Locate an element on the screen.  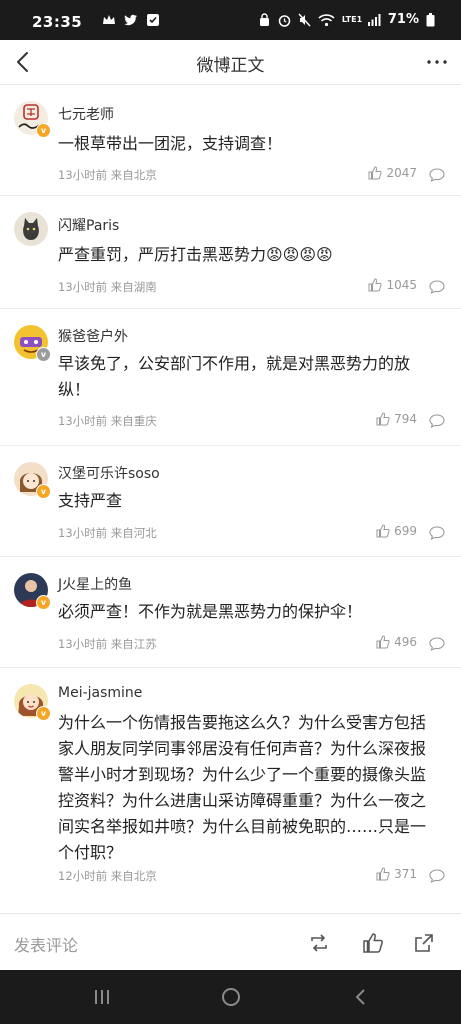
battery-percent: 71% is located at coordinates (403, 19).